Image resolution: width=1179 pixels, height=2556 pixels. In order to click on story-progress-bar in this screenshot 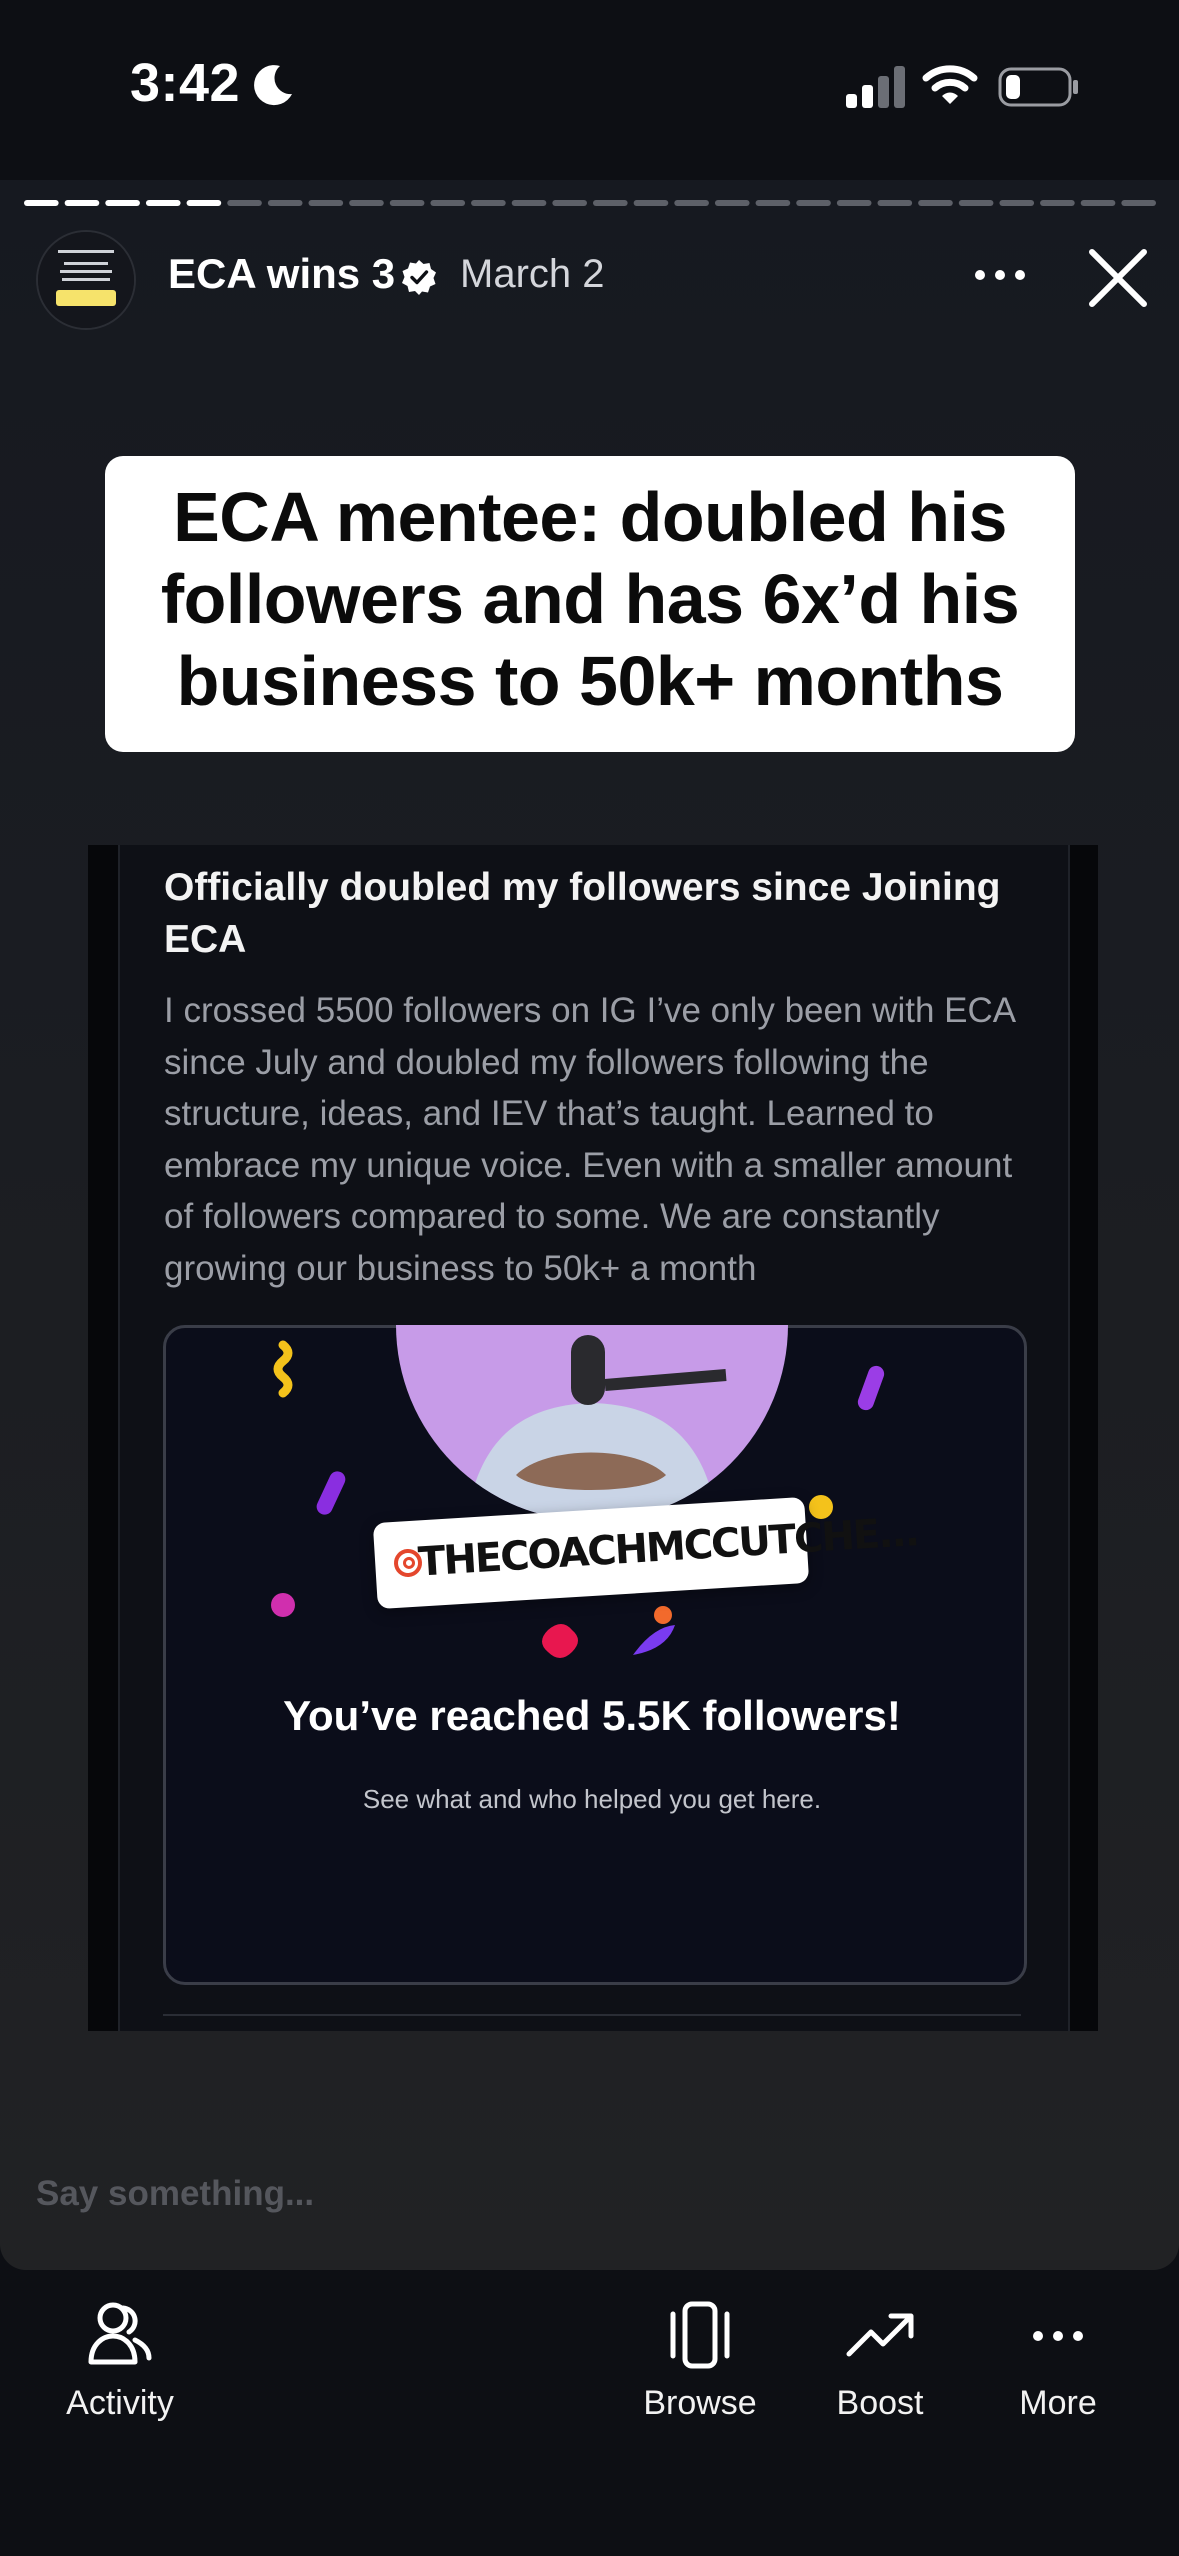, I will do `click(590, 203)`.